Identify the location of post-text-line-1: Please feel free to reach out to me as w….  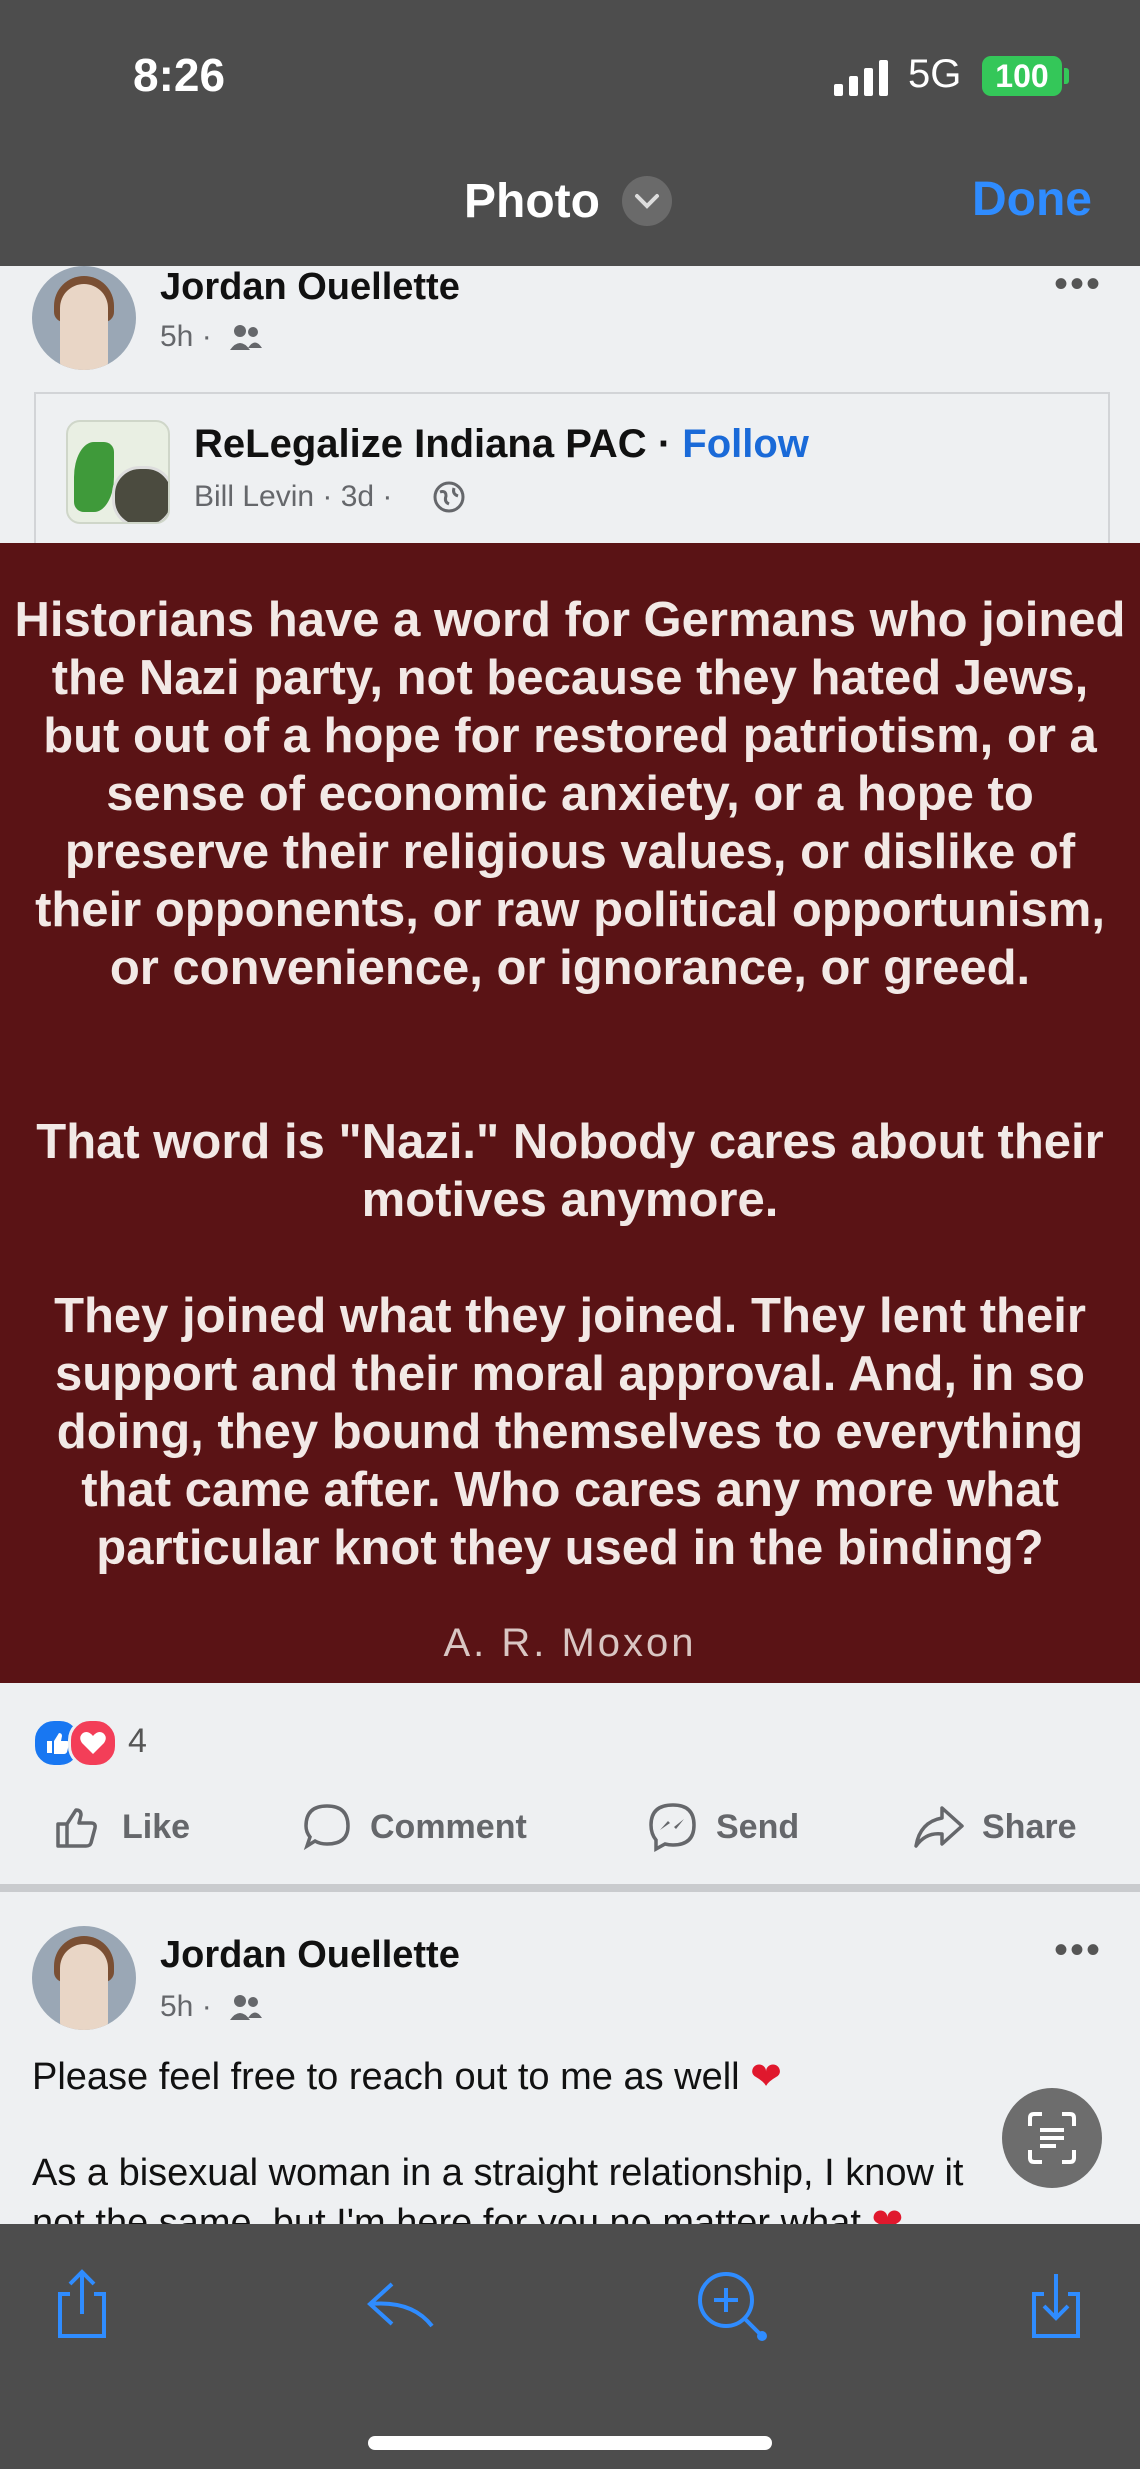
(407, 2076).